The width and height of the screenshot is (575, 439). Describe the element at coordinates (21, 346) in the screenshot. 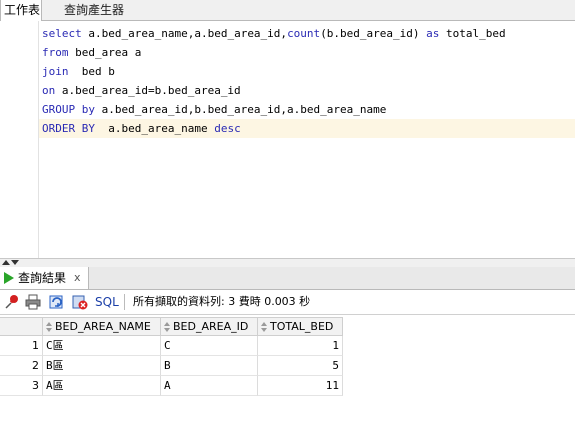

I see `row-number: 1` at that location.